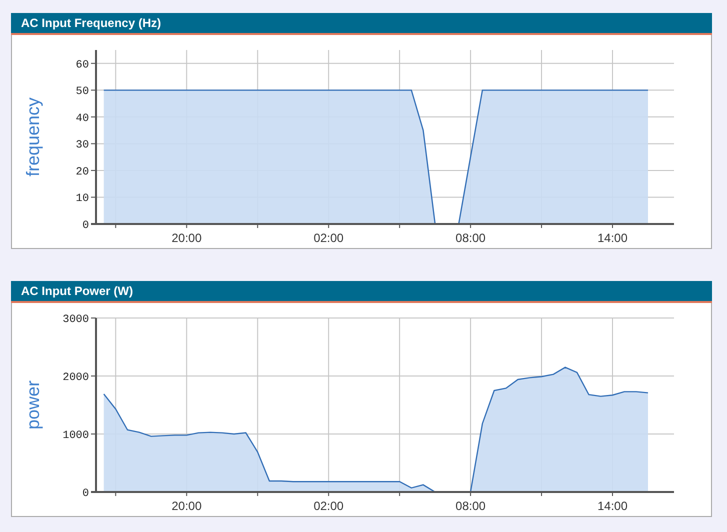 The height and width of the screenshot is (532, 727). Describe the element at coordinates (82, 92) in the screenshot. I see `y-tick-label: 50` at that location.